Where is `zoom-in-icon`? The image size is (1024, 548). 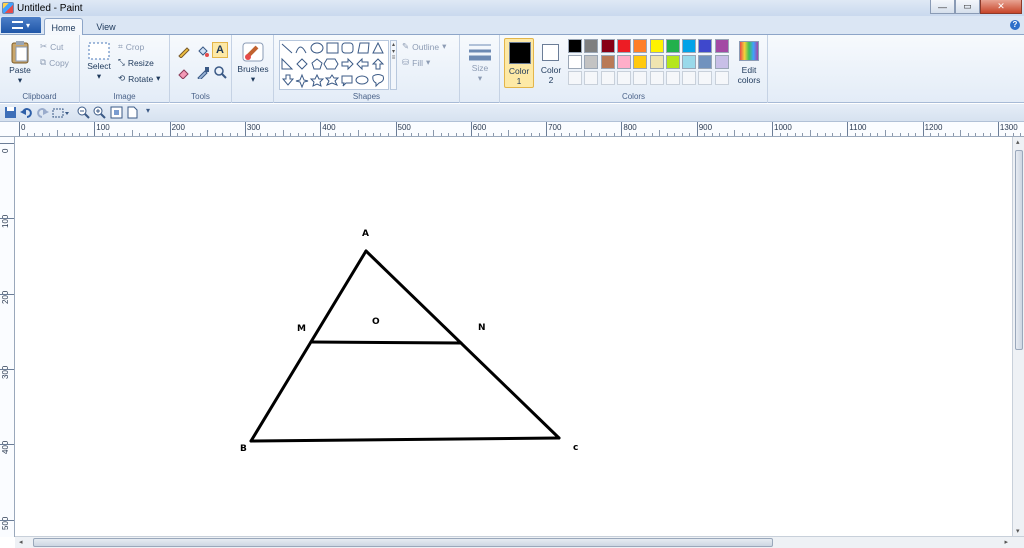
zoom-in-icon is located at coordinates (99, 112).